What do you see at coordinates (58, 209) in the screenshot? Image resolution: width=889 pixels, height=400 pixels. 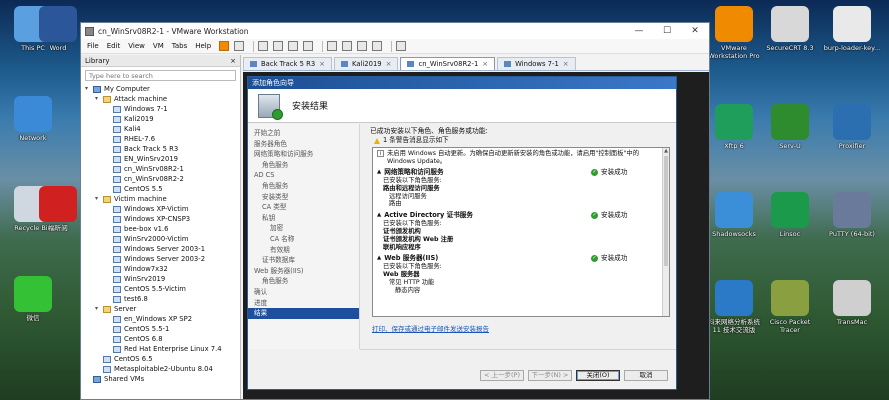 I see `desktop-shortcut: 福昕阅` at bounding box center [58, 209].